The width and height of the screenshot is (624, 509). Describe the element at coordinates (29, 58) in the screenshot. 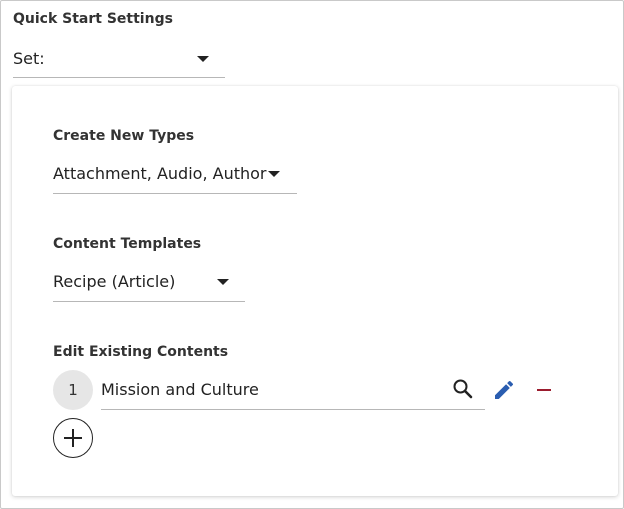

I see `set-select-value: Set:` at that location.